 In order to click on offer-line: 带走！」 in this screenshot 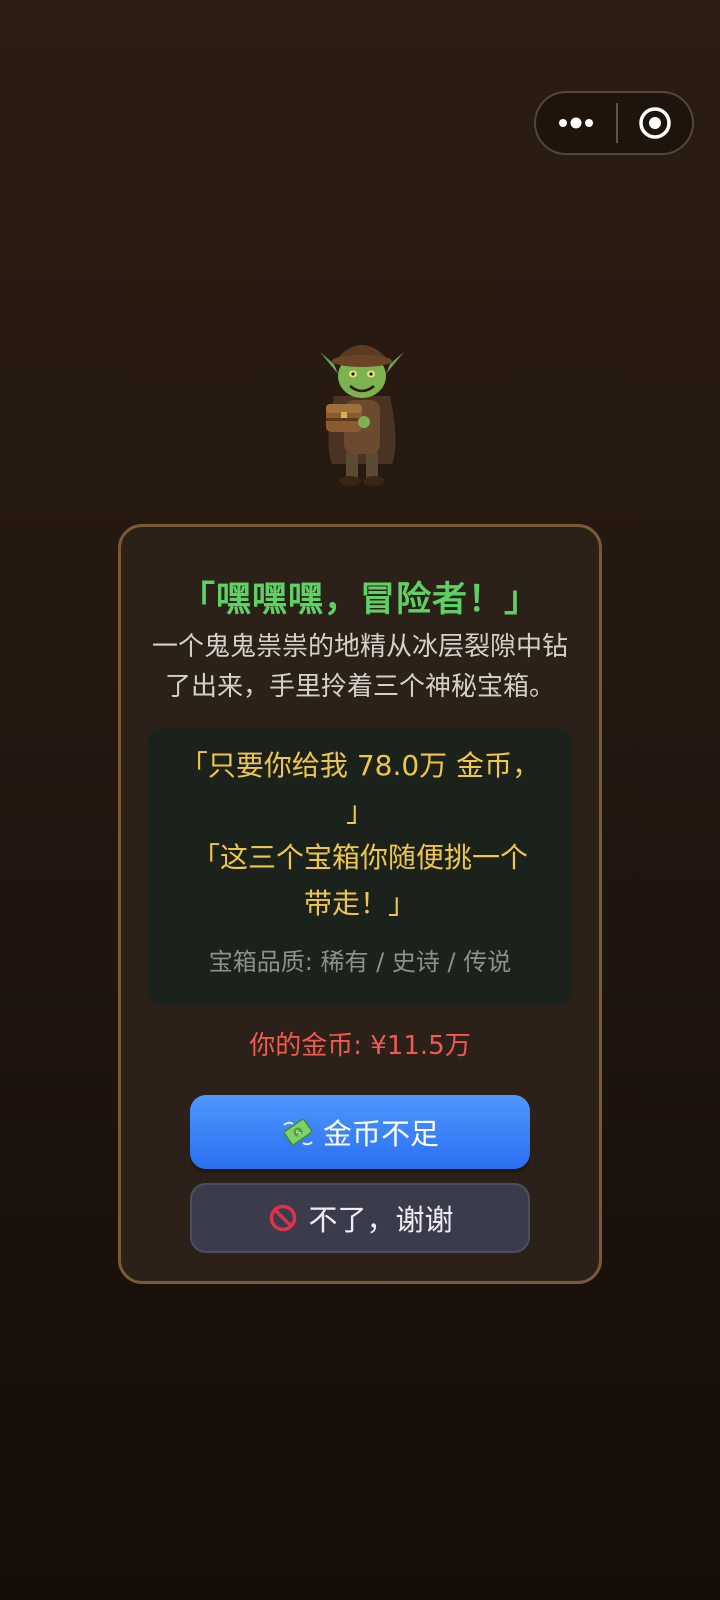, I will do `click(359, 903)`.